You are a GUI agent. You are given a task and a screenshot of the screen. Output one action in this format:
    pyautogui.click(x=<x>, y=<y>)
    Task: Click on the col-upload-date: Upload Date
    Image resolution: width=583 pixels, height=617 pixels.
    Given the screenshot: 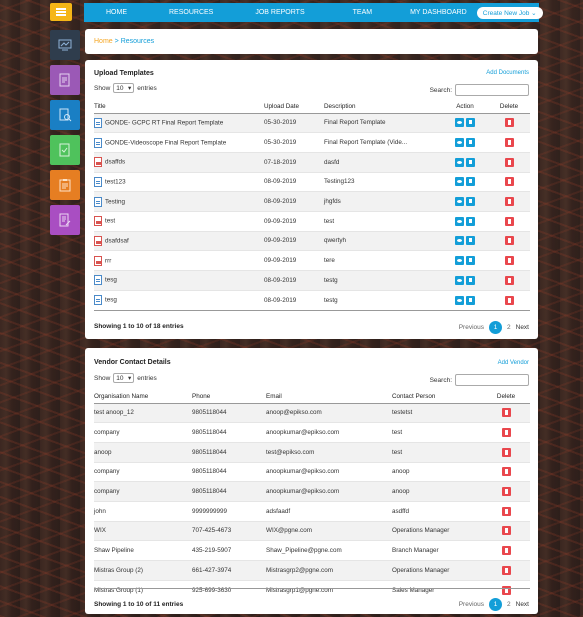 What is the action you would take?
    pyautogui.click(x=294, y=107)
    